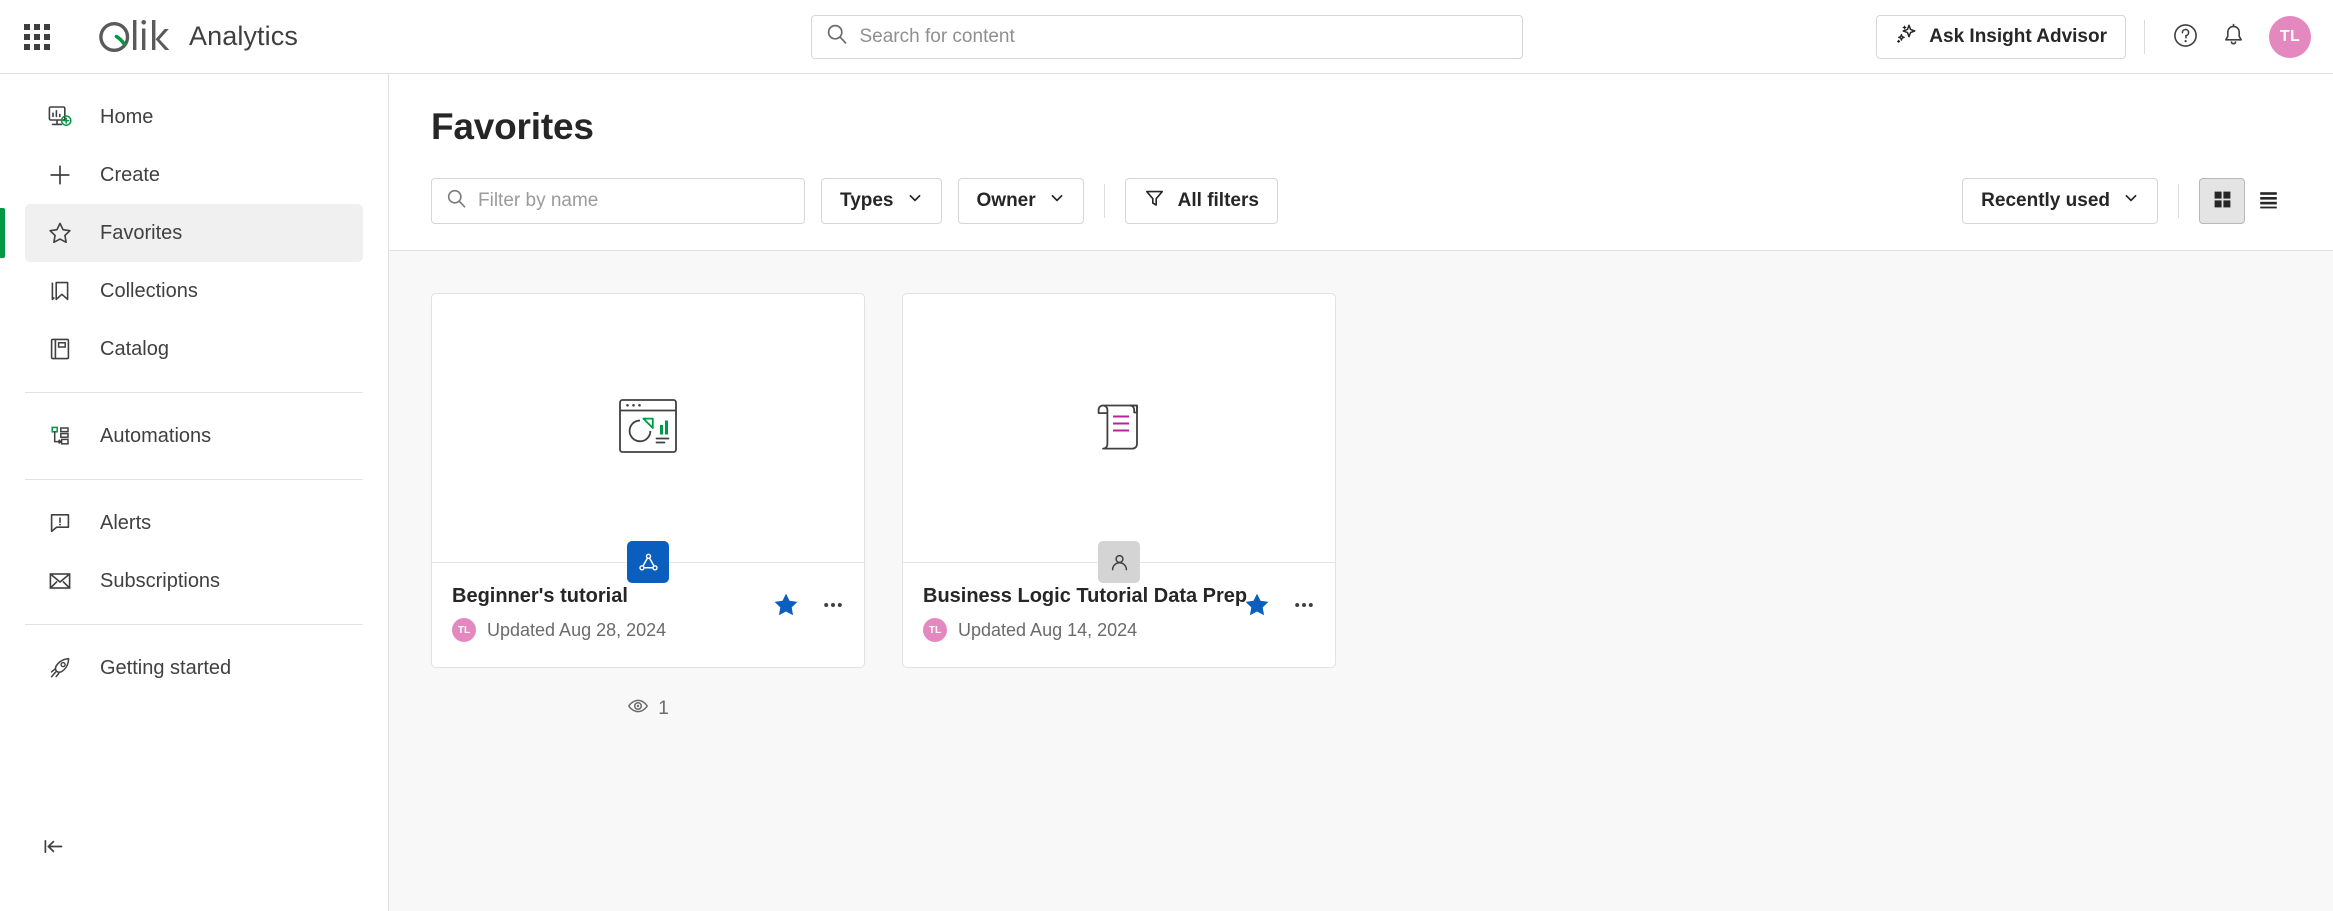 This screenshot has height=911, width=2333. I want to click on sidebar-item-catalog: Catalog, so click(194, 349).